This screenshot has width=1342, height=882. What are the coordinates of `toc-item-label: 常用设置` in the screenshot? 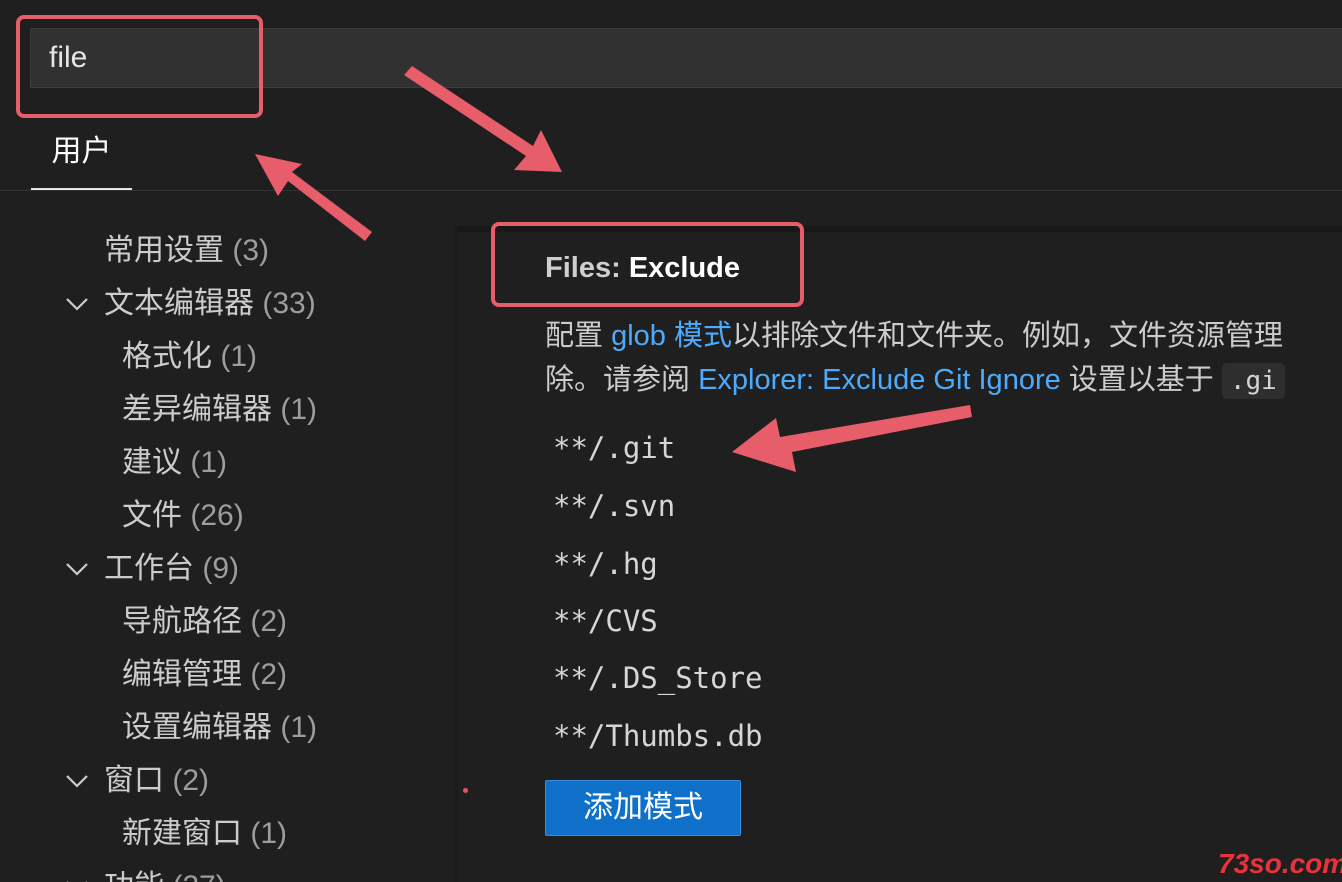 It's located at (164, 250).